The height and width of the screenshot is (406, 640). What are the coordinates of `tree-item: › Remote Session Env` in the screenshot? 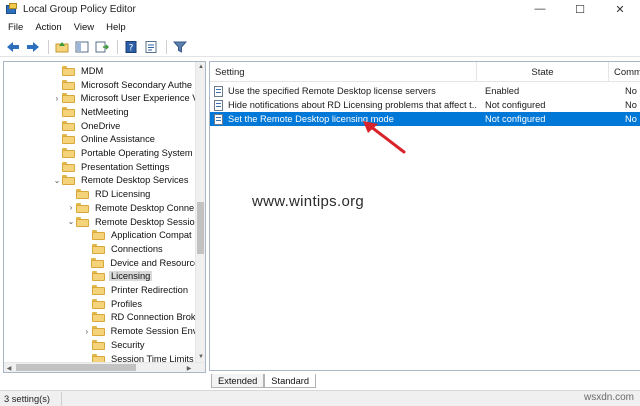 It's located at (100, 331).